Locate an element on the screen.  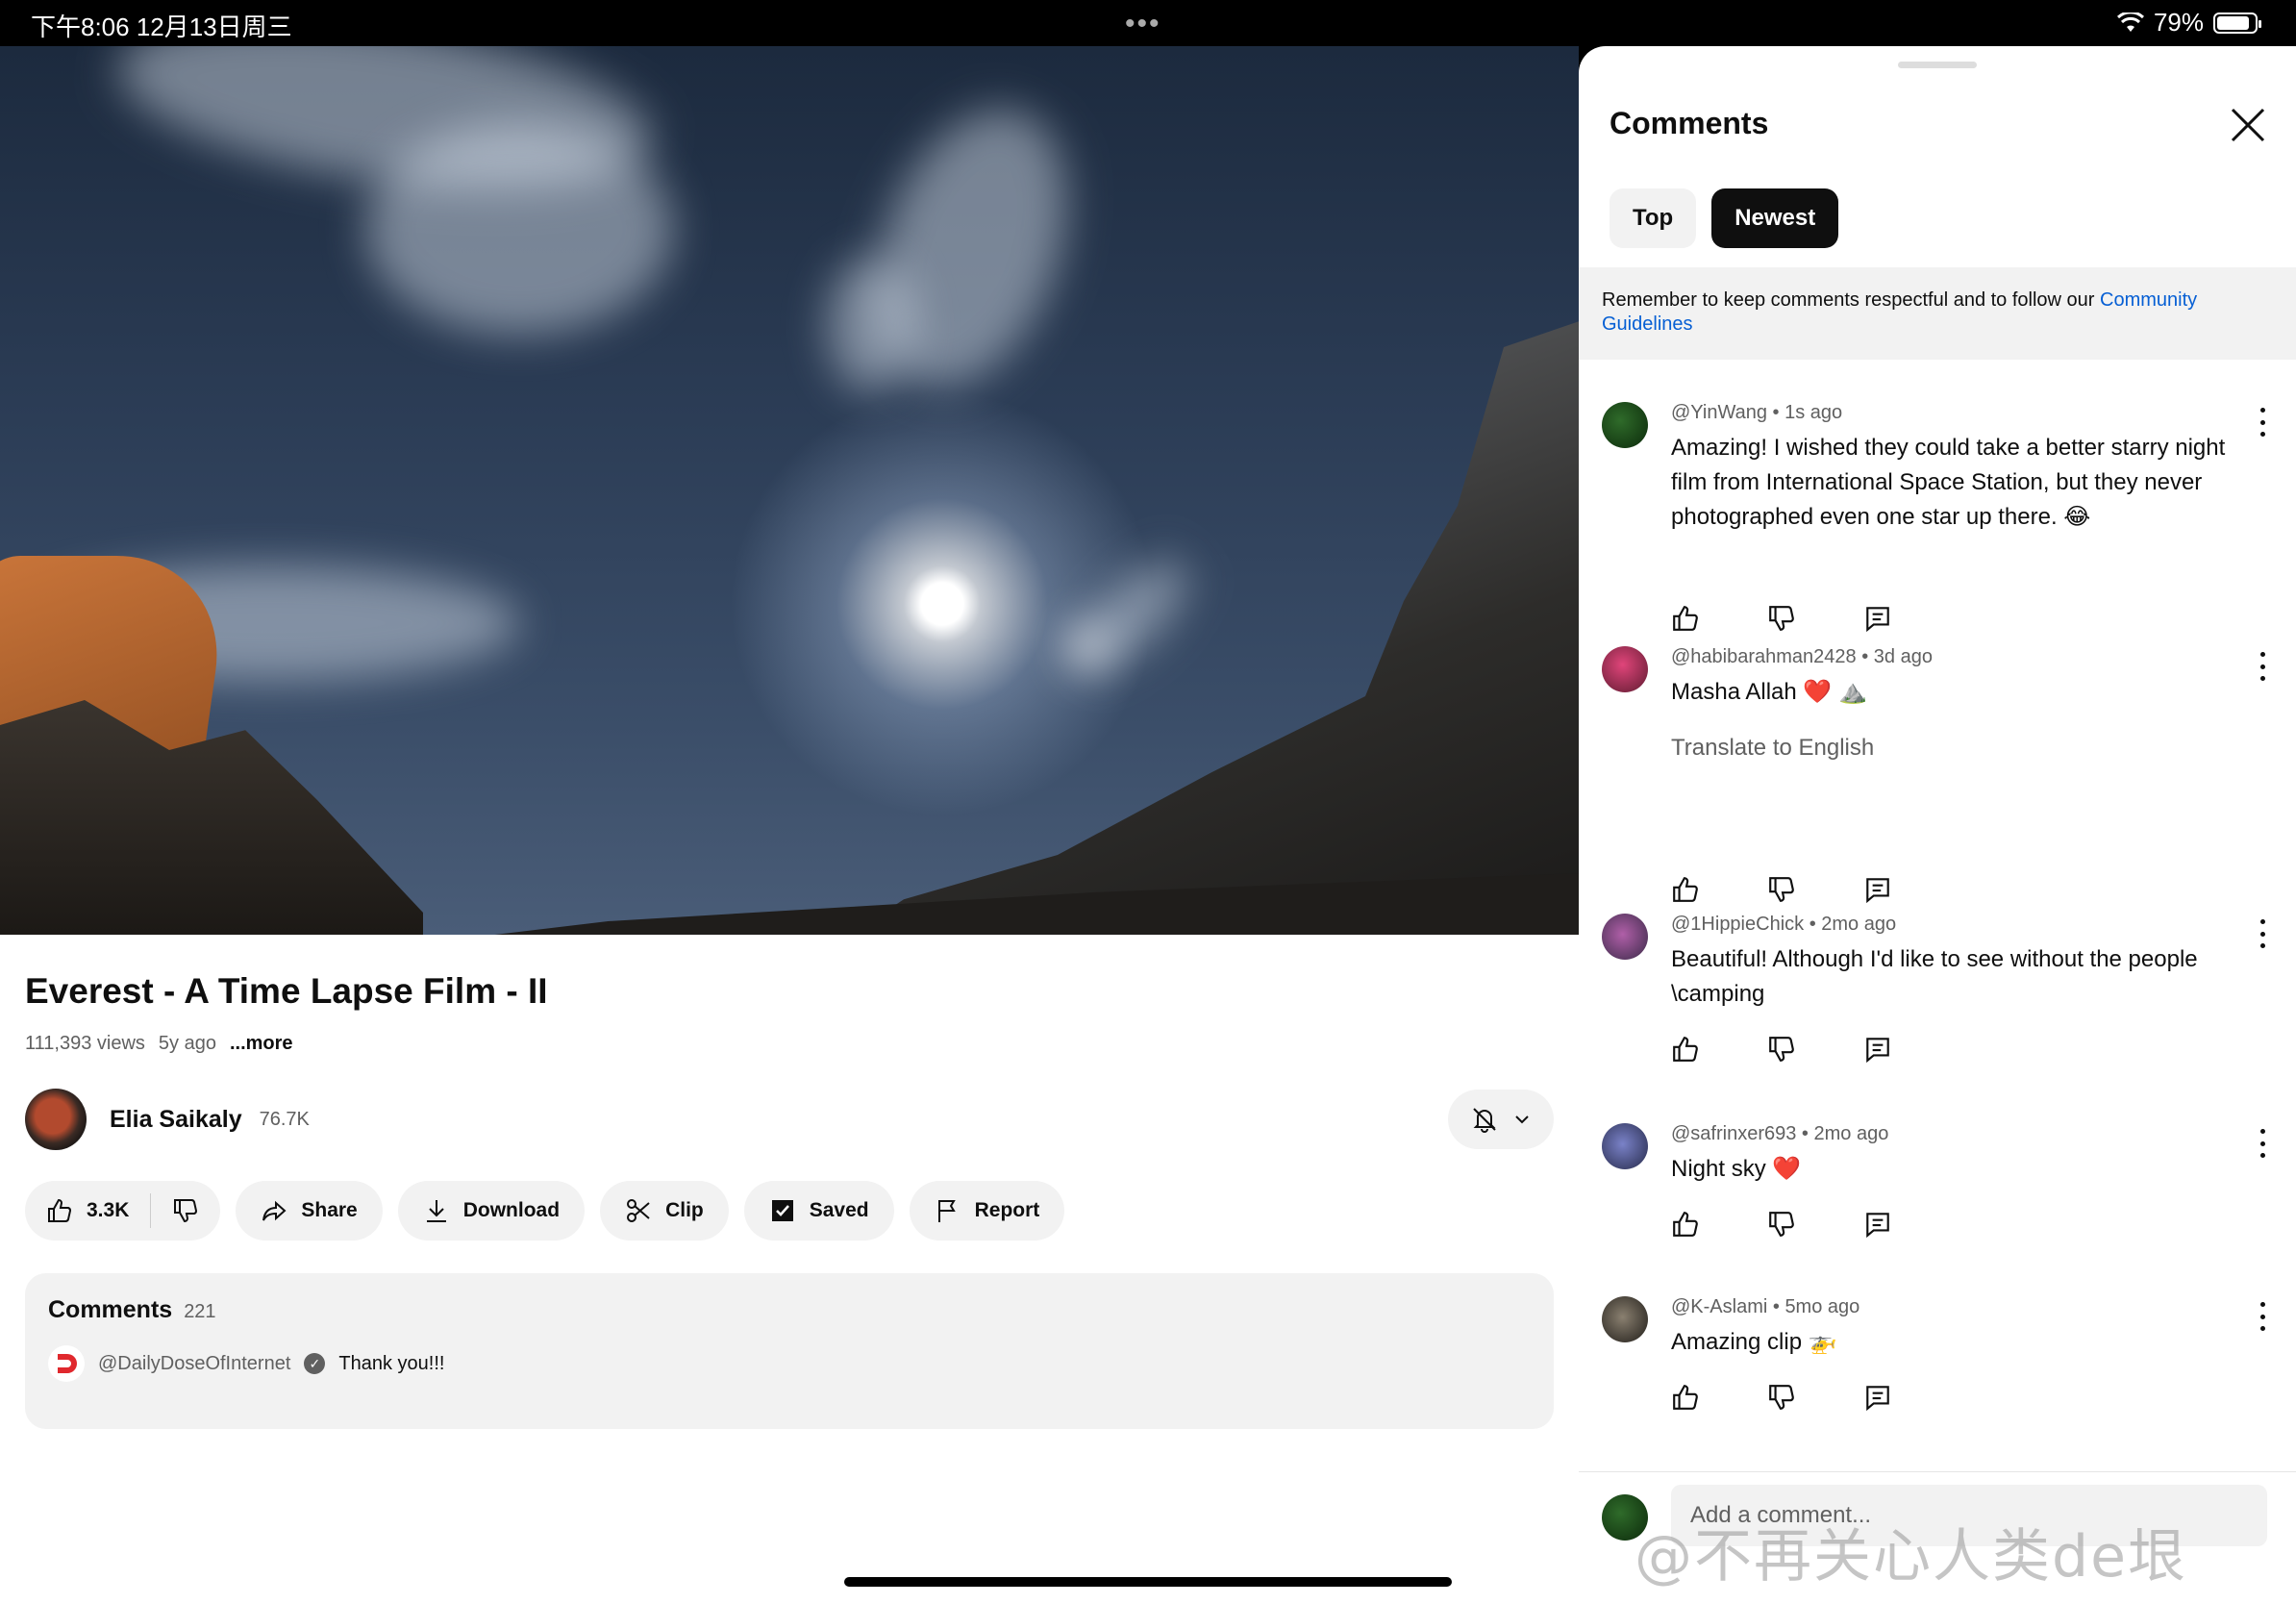
download-button: Download is located at coordinates (491, 1211).